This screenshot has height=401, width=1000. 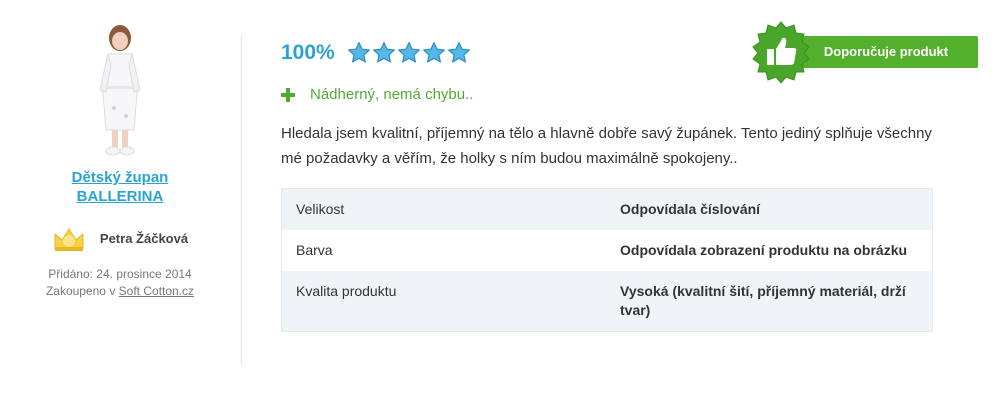 I want to click on param-label: Kvalita produktu, so click(x=443, y=301).